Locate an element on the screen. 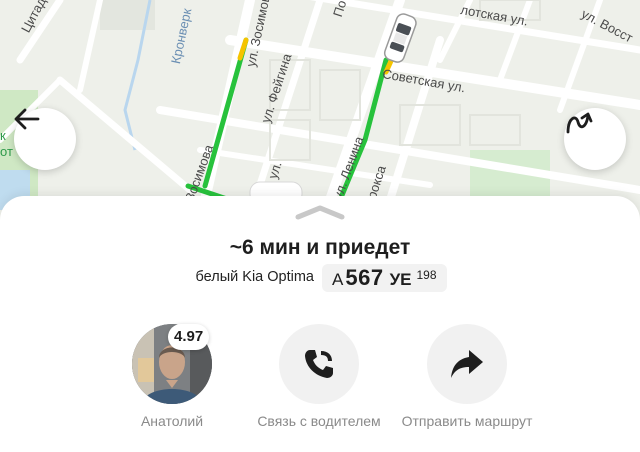 This screenshot has height=452, width=640. route-overview-button is located at coordinates (595, 139).